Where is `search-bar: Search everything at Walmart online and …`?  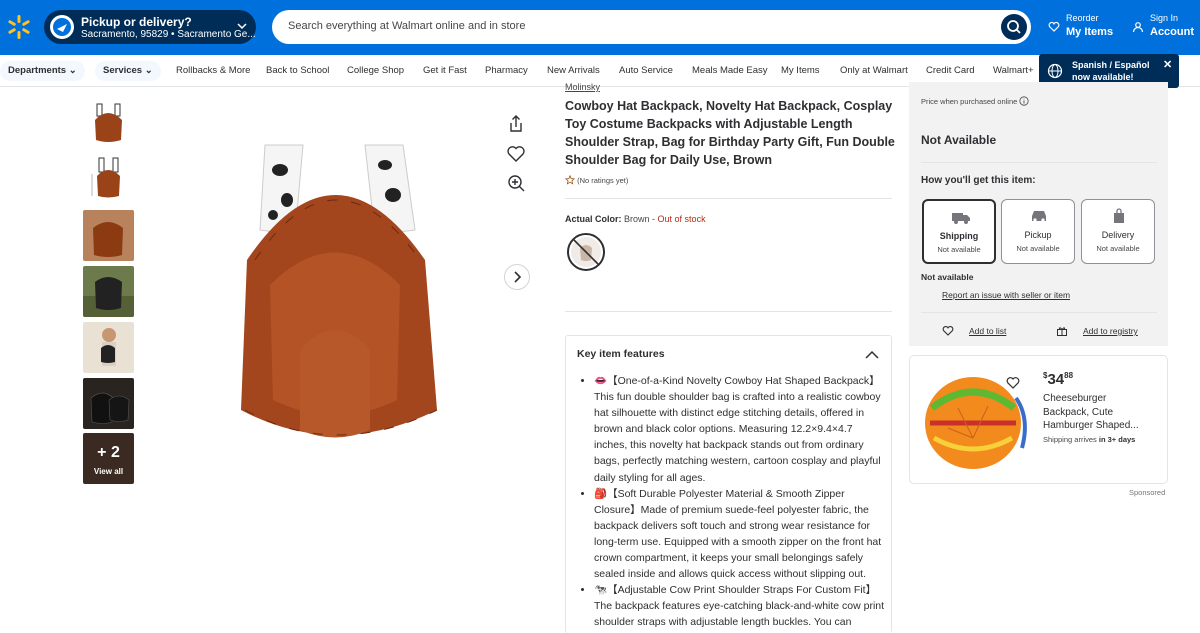 search-bar: Search everything at Walmart online and … is located at coordinates (651, 27).